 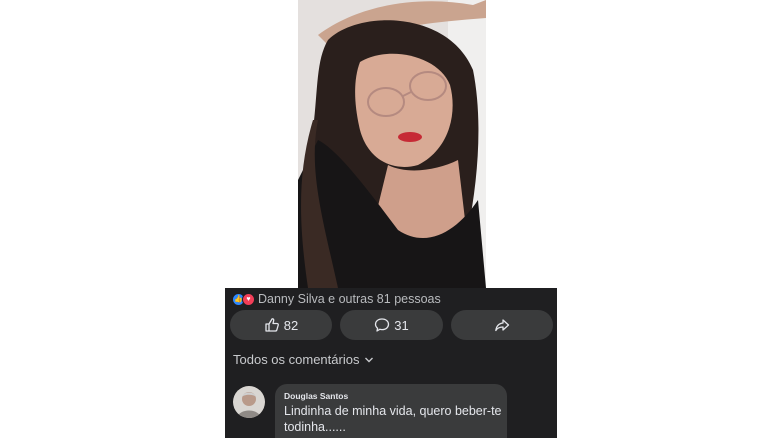 I want to click on avatar, so click(x=249, y=402).